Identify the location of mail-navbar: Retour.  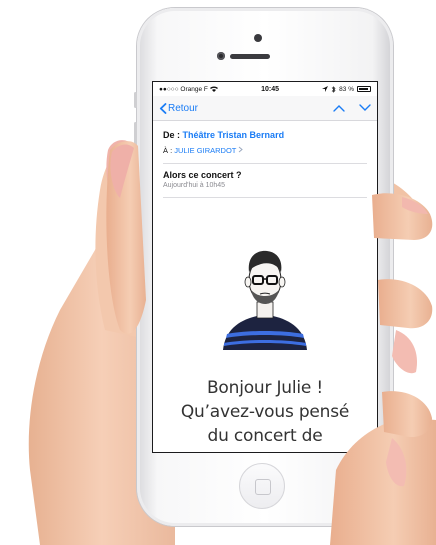
(265, 108).